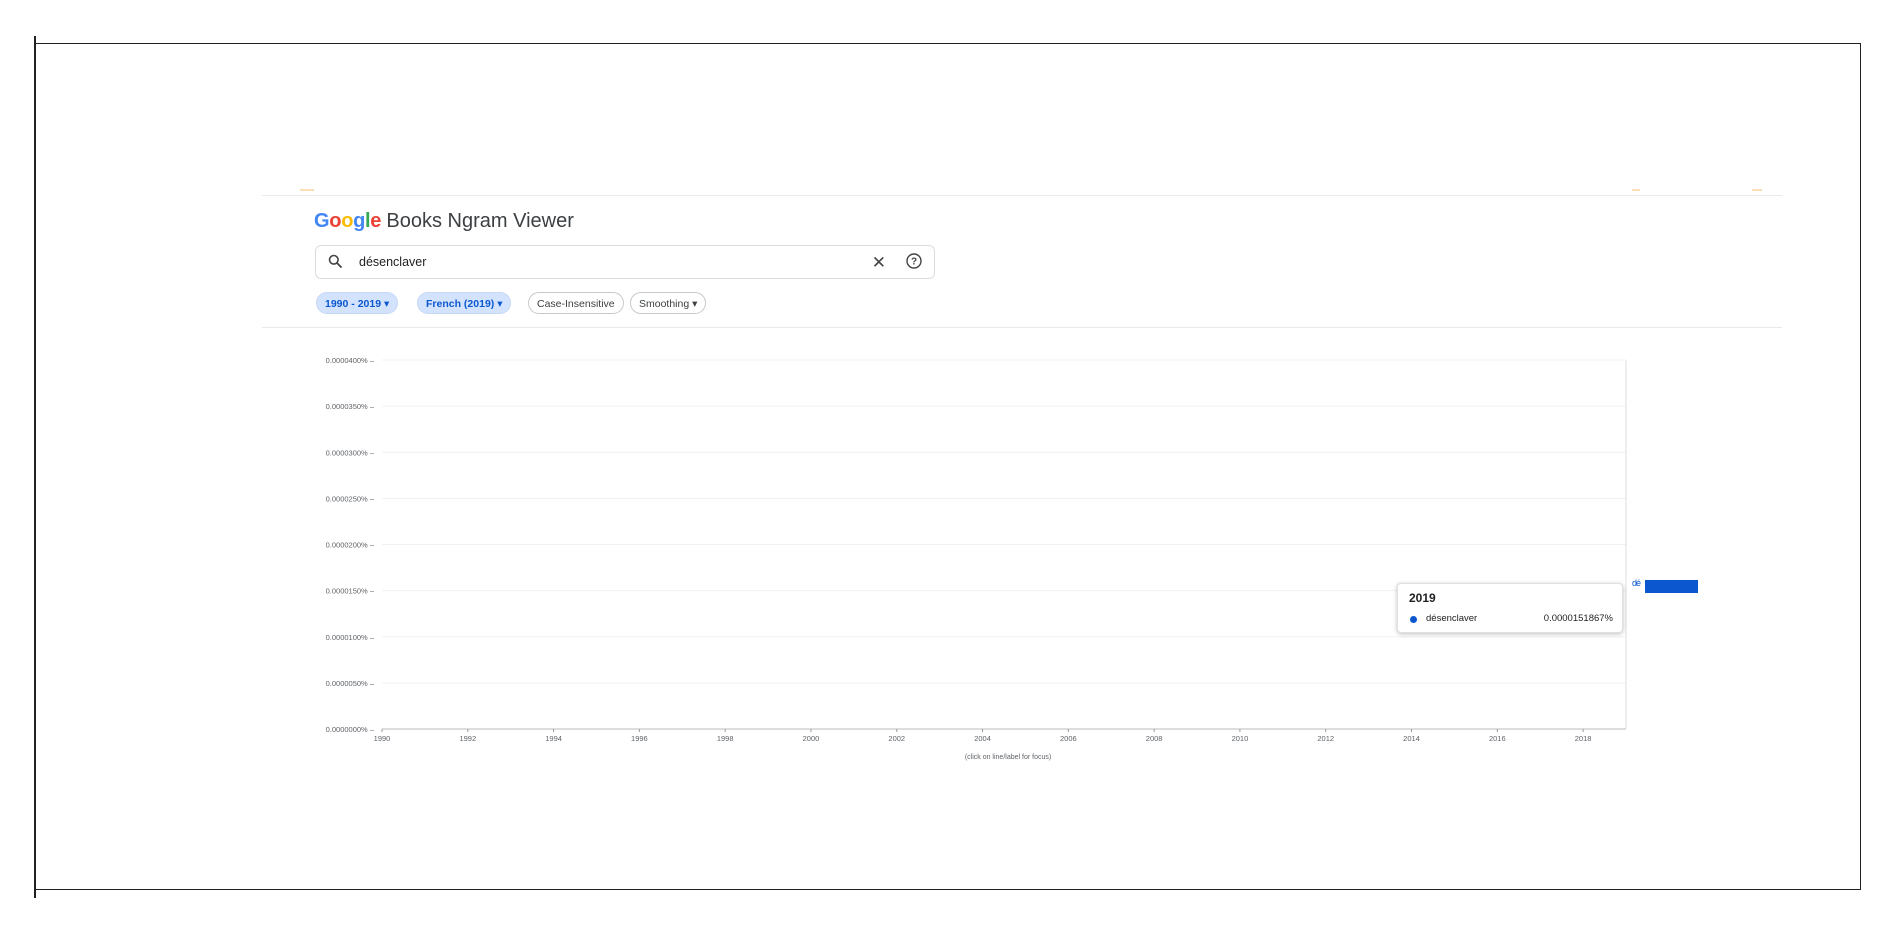 Image resolution: width=1890 pixels, height=950 pixels. Describe the element at coordinates (350, 498) in the screenshot. I see `y-tick-label: 0.0000250% –` at that location.